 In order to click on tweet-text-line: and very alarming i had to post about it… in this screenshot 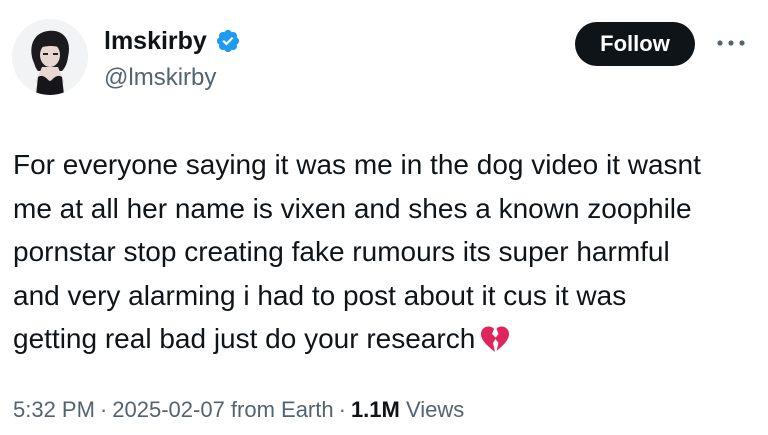, I will do `click(320, 295)`.